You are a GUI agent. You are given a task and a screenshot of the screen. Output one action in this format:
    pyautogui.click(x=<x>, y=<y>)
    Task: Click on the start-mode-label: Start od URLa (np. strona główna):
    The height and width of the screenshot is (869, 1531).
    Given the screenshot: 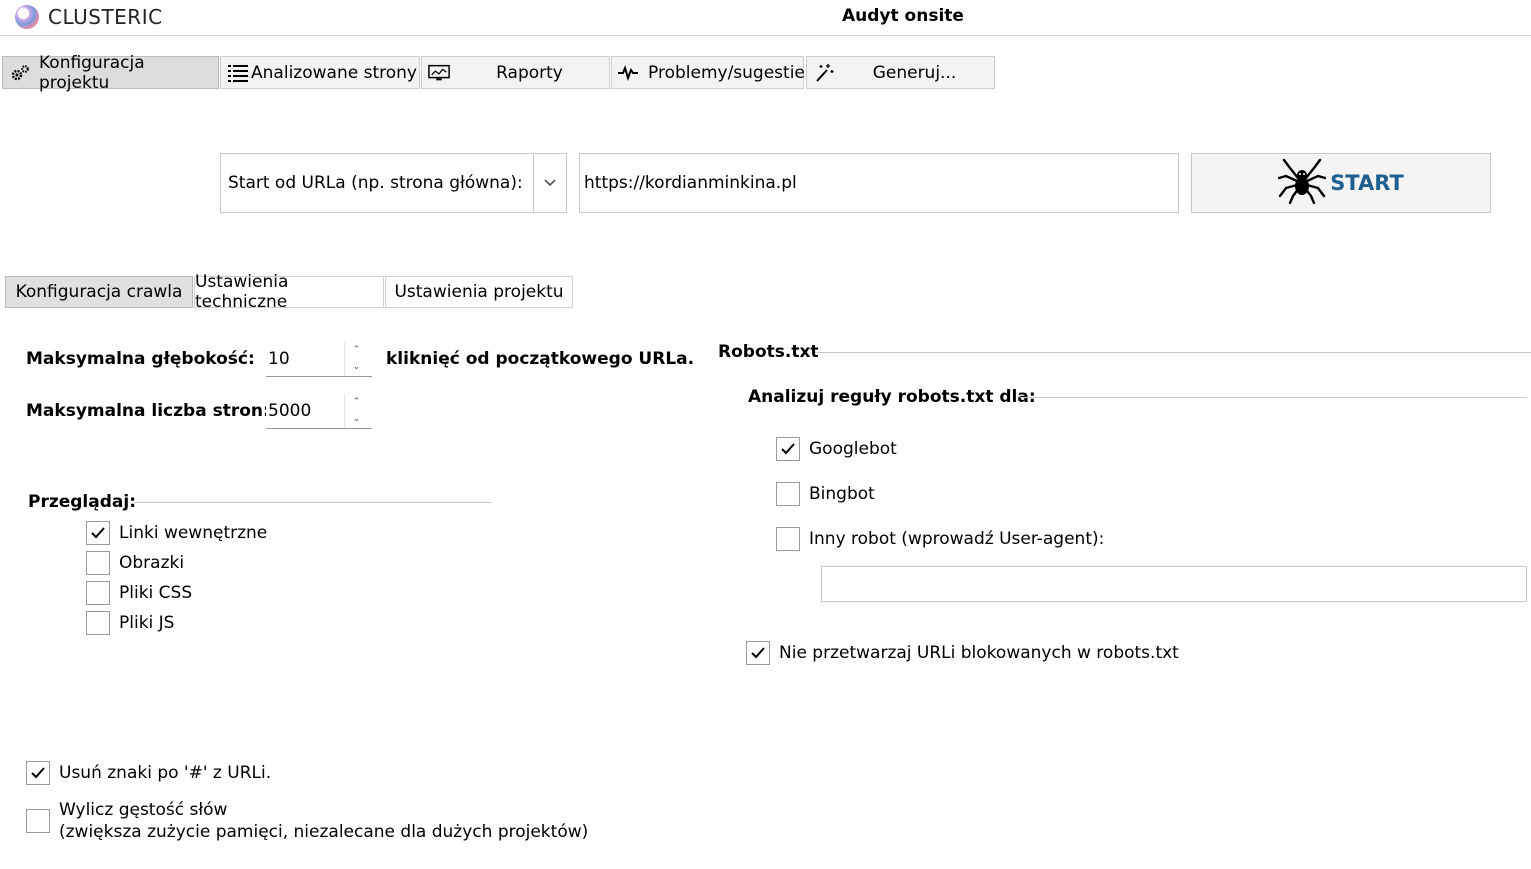 What is the action you would take?
    pyautogui.click(x=375, y=183)
    